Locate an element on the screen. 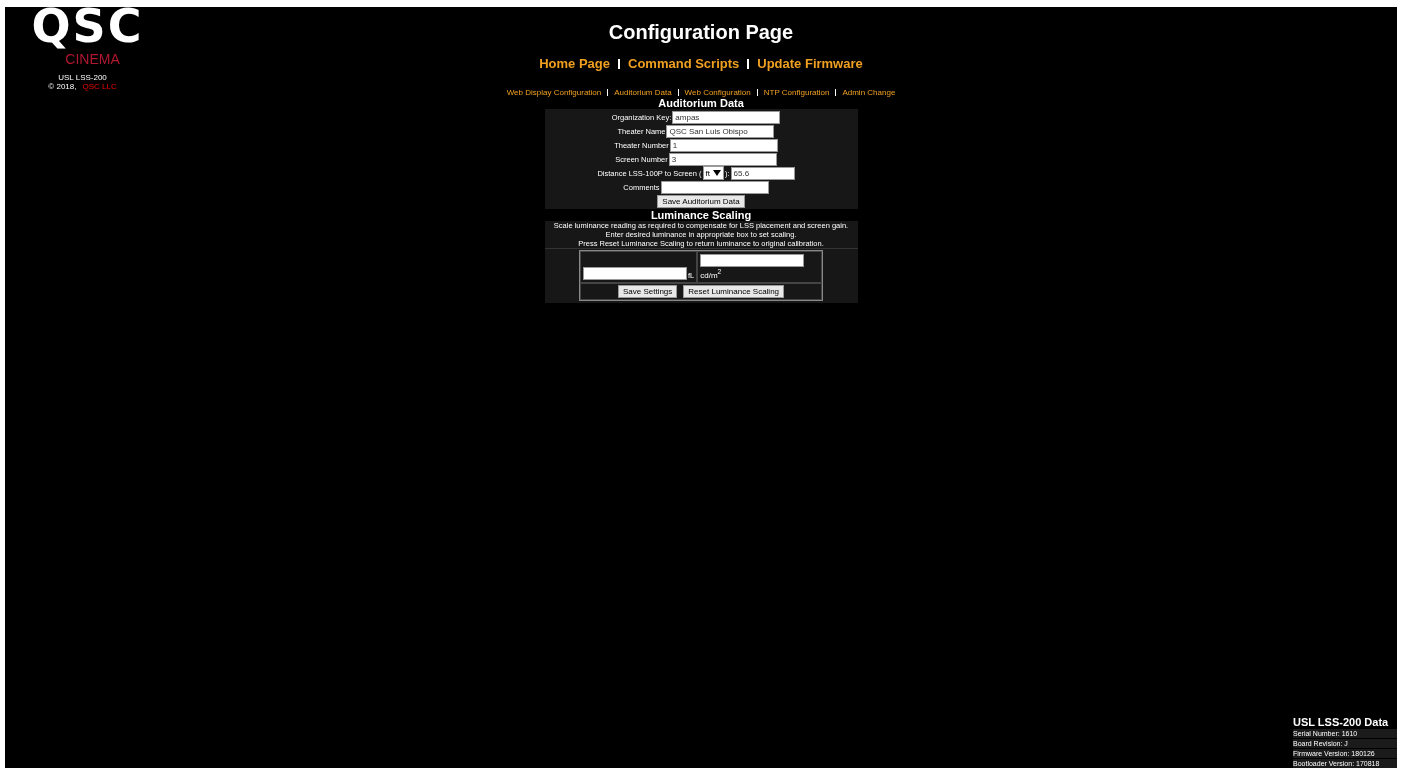 Image resolution: width=1406 pixels, height=768 pixels. unit-label: cd/m$^{2}$ is located at coordinates (711, 274).